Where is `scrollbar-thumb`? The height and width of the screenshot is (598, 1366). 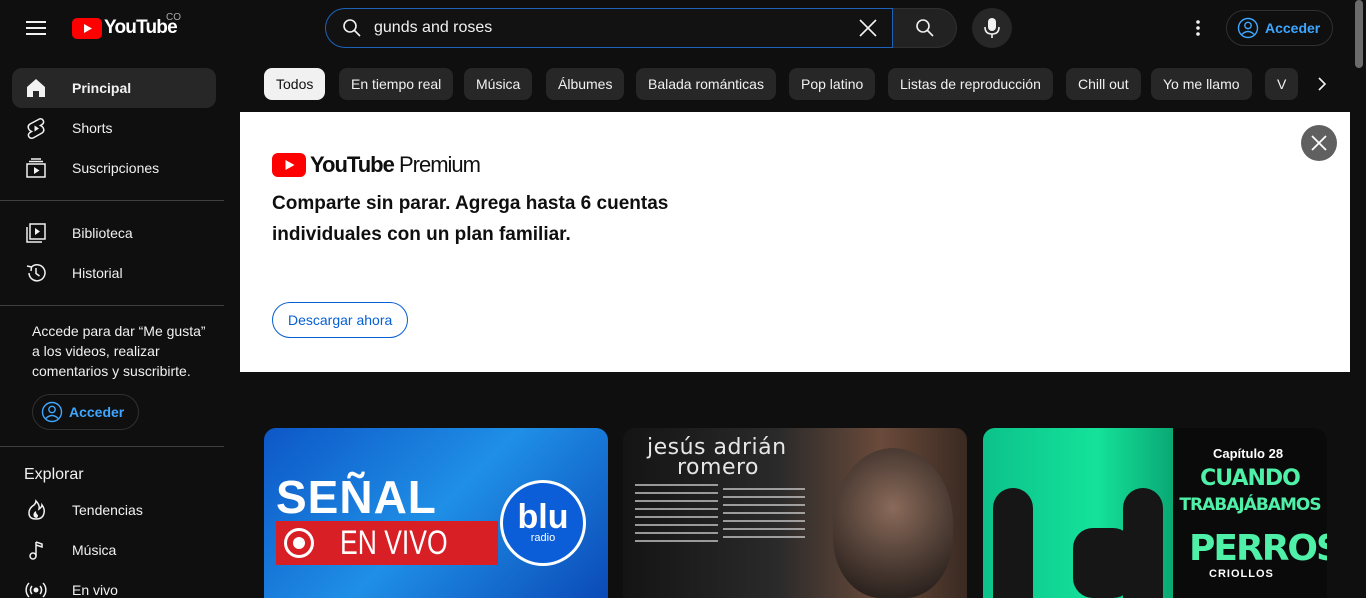 scrollbar-thumb is located at coordinates (1359, 34).